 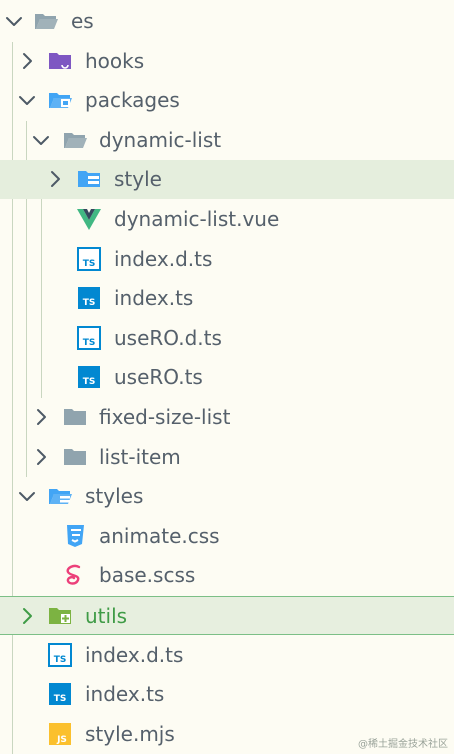 What do you see at coordinates (159, 535) in the screenshot?
I see `tree-item-label: animate.css` at bounding box center [159, 535].